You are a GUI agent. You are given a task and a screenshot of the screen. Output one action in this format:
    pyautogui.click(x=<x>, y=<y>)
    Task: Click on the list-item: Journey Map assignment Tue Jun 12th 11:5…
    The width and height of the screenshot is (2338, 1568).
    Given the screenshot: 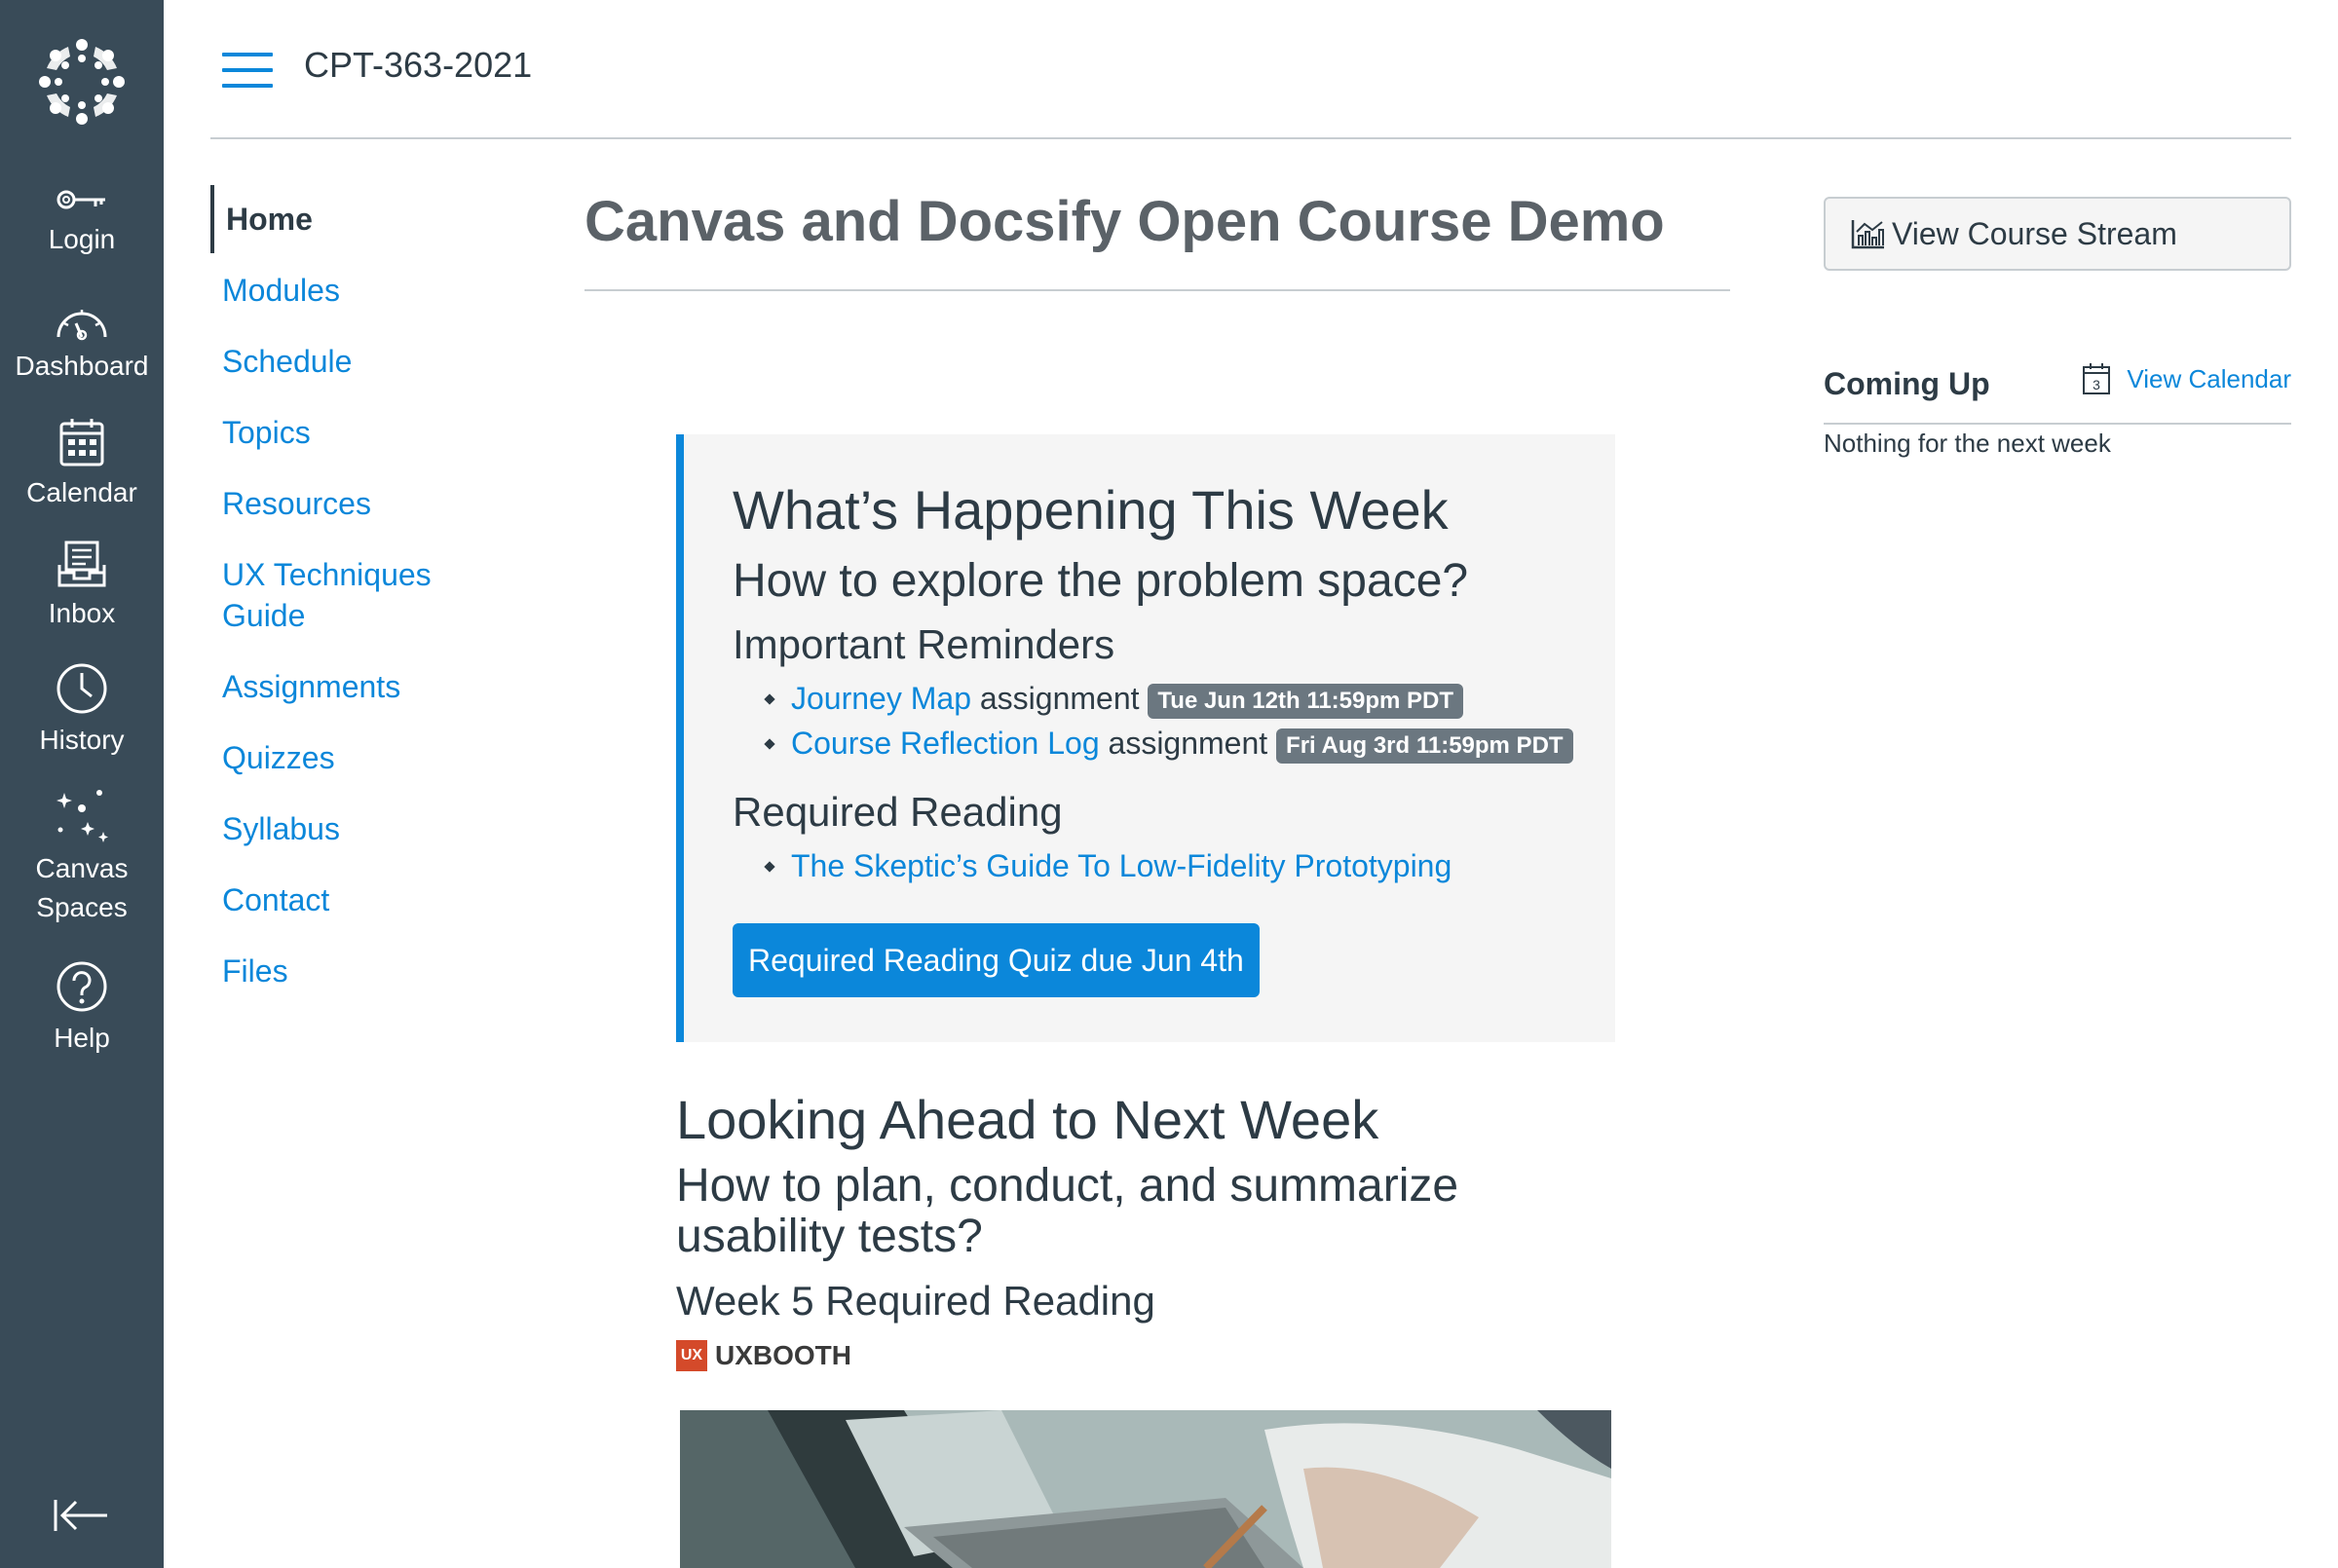 What is the action you would take?
    pyautogui.click(x=1203, y=698)
    